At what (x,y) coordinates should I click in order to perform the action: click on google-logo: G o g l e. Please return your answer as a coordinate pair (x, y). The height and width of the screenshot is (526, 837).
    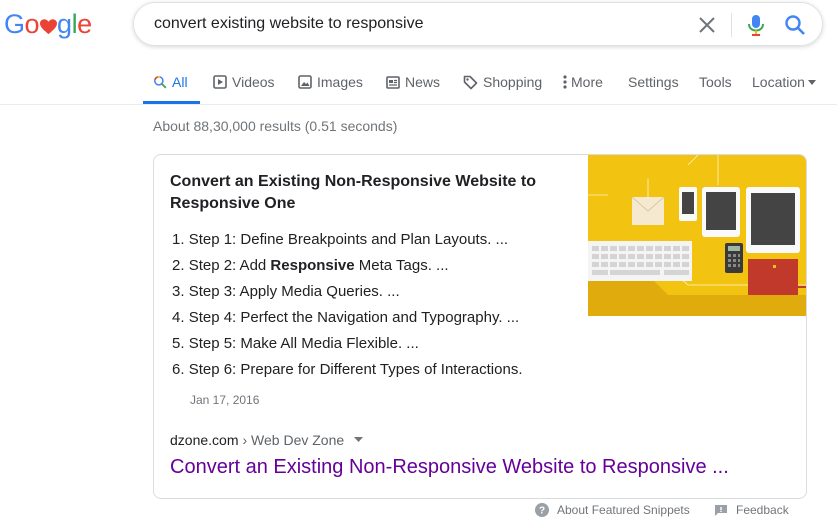
    Looking at the image, I should click on (48, 24).